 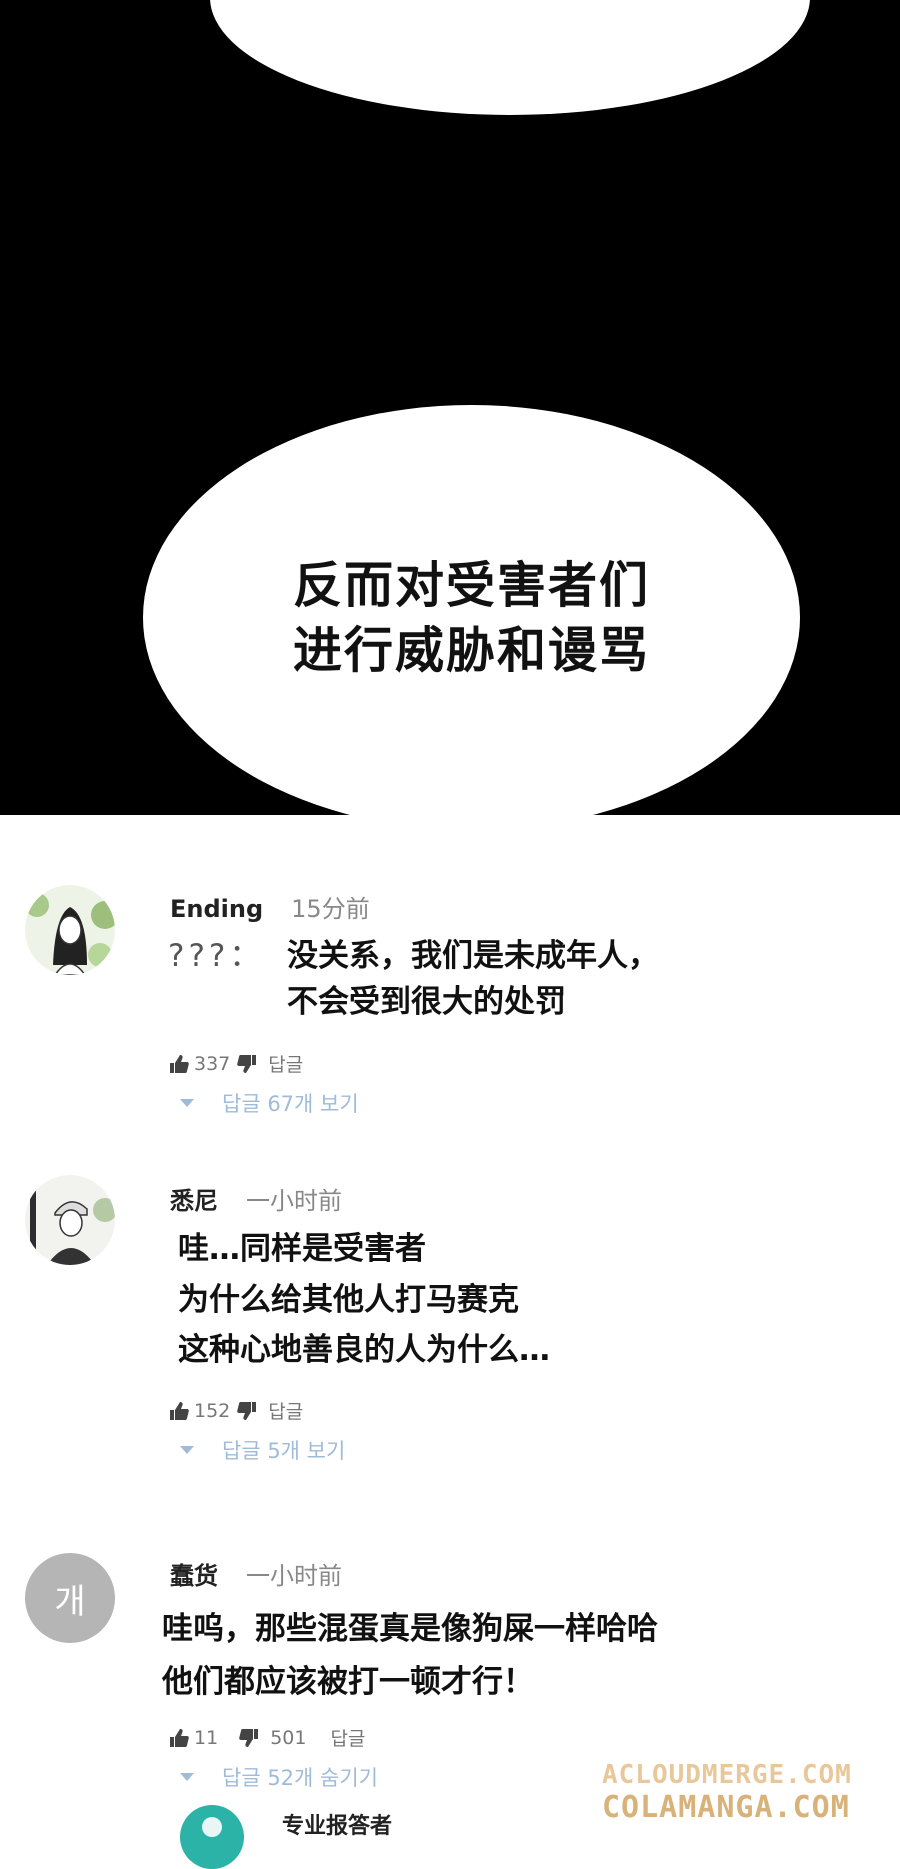 What do you see at coordinates (471, 585) in the screenshot?
I see `bubble-text-line-1: 反而对受害者们` at bounding box center [471, 585].